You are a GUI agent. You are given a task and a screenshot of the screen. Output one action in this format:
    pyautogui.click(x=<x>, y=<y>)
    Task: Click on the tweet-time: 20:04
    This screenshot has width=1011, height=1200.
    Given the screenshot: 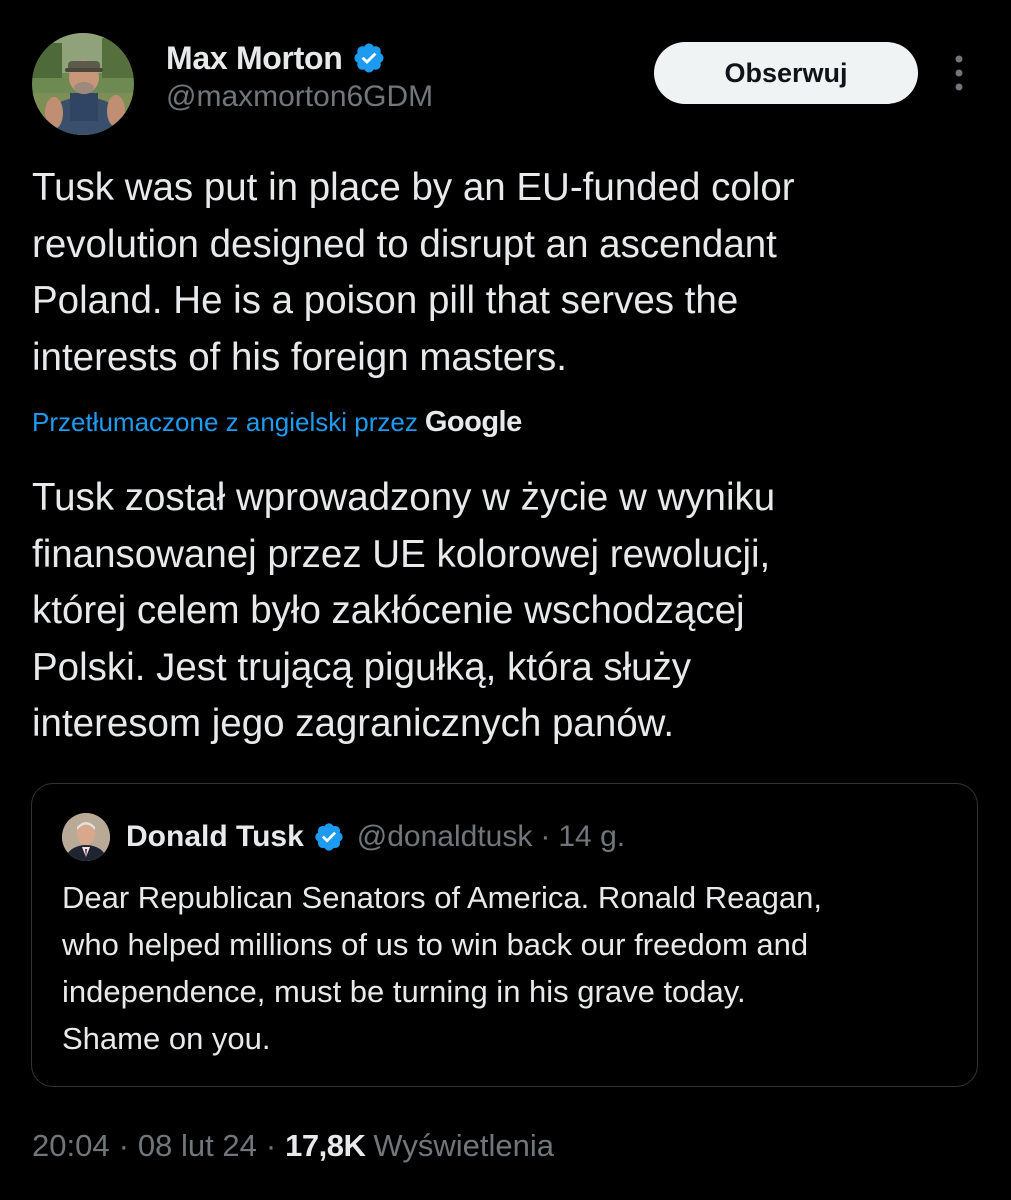 What is the action you would take?
    pyautogui.click(x=71, y=1146)
    